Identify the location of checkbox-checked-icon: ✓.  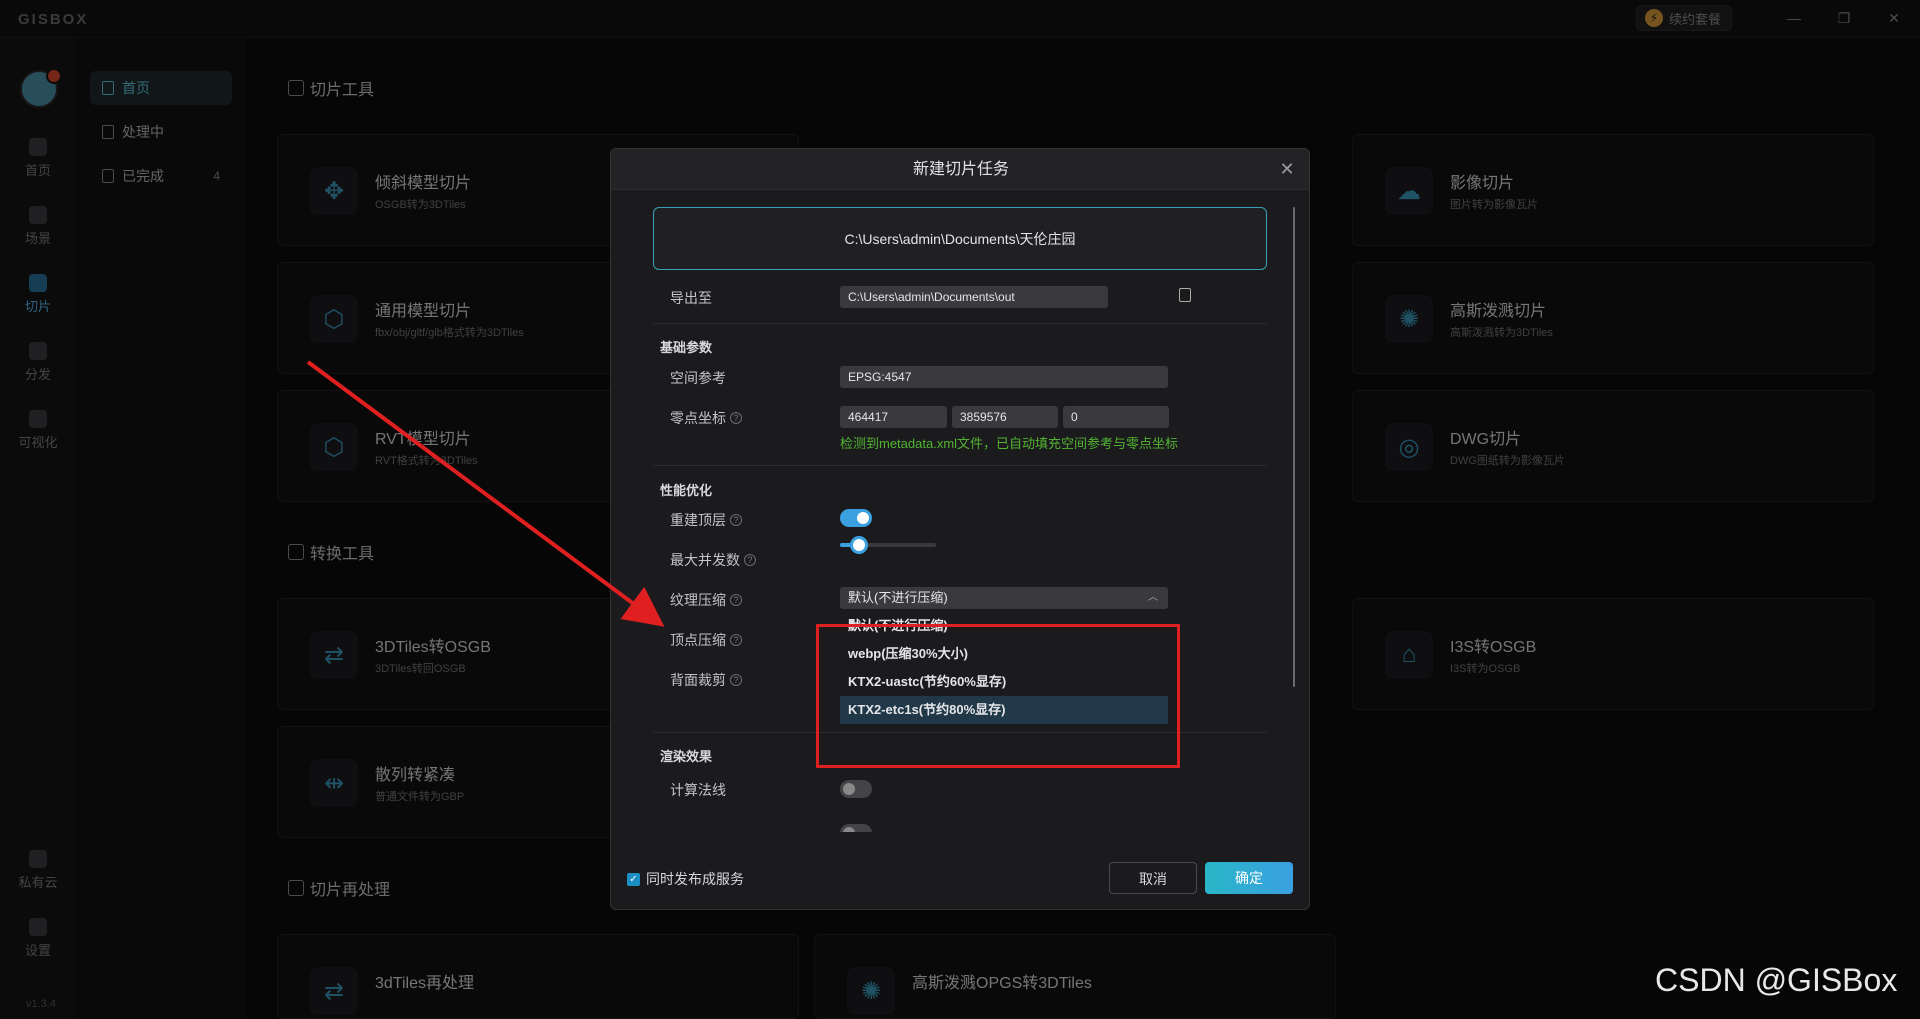
(633, 879).